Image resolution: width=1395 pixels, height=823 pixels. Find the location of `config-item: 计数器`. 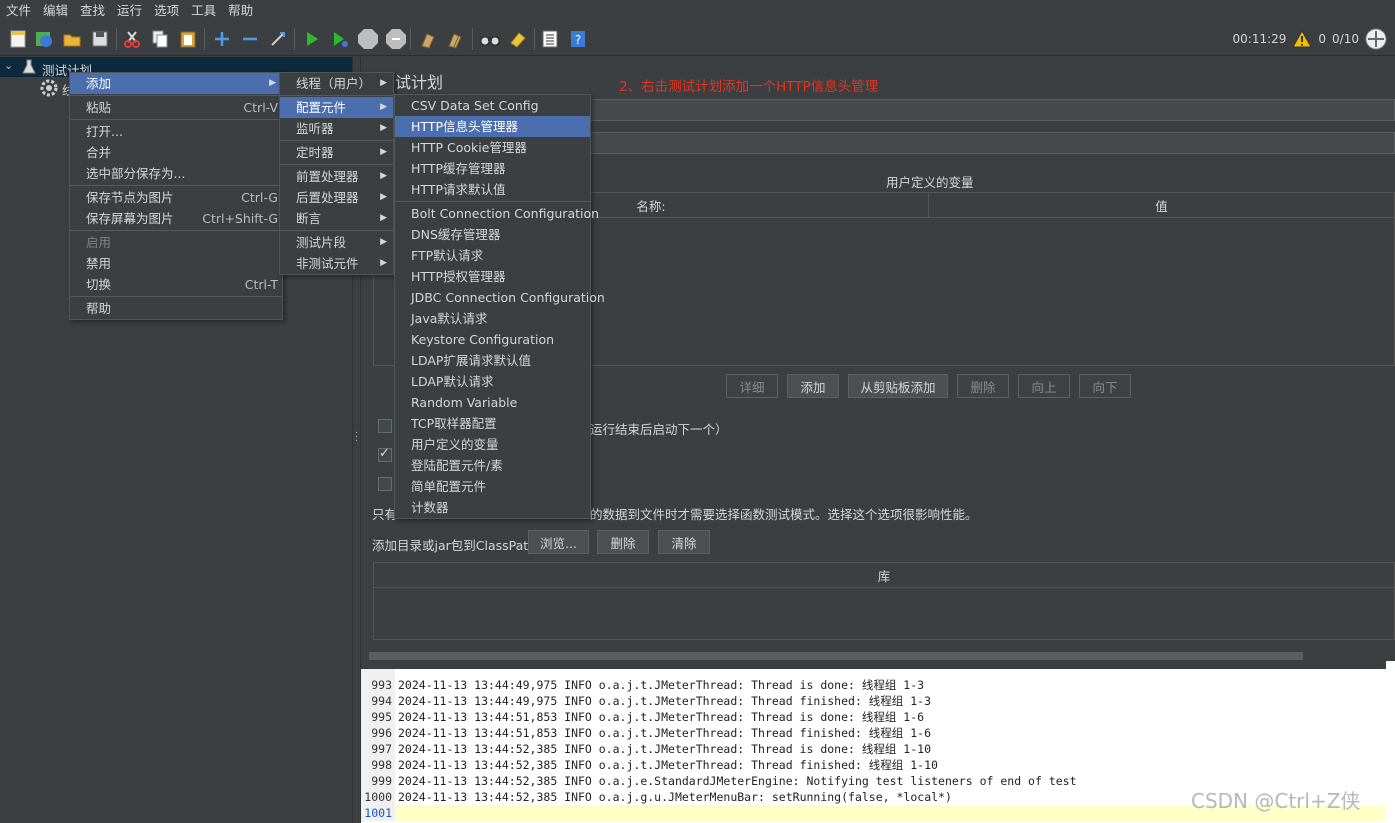

config-item: 计数器 is located at coordinates (492, 507).